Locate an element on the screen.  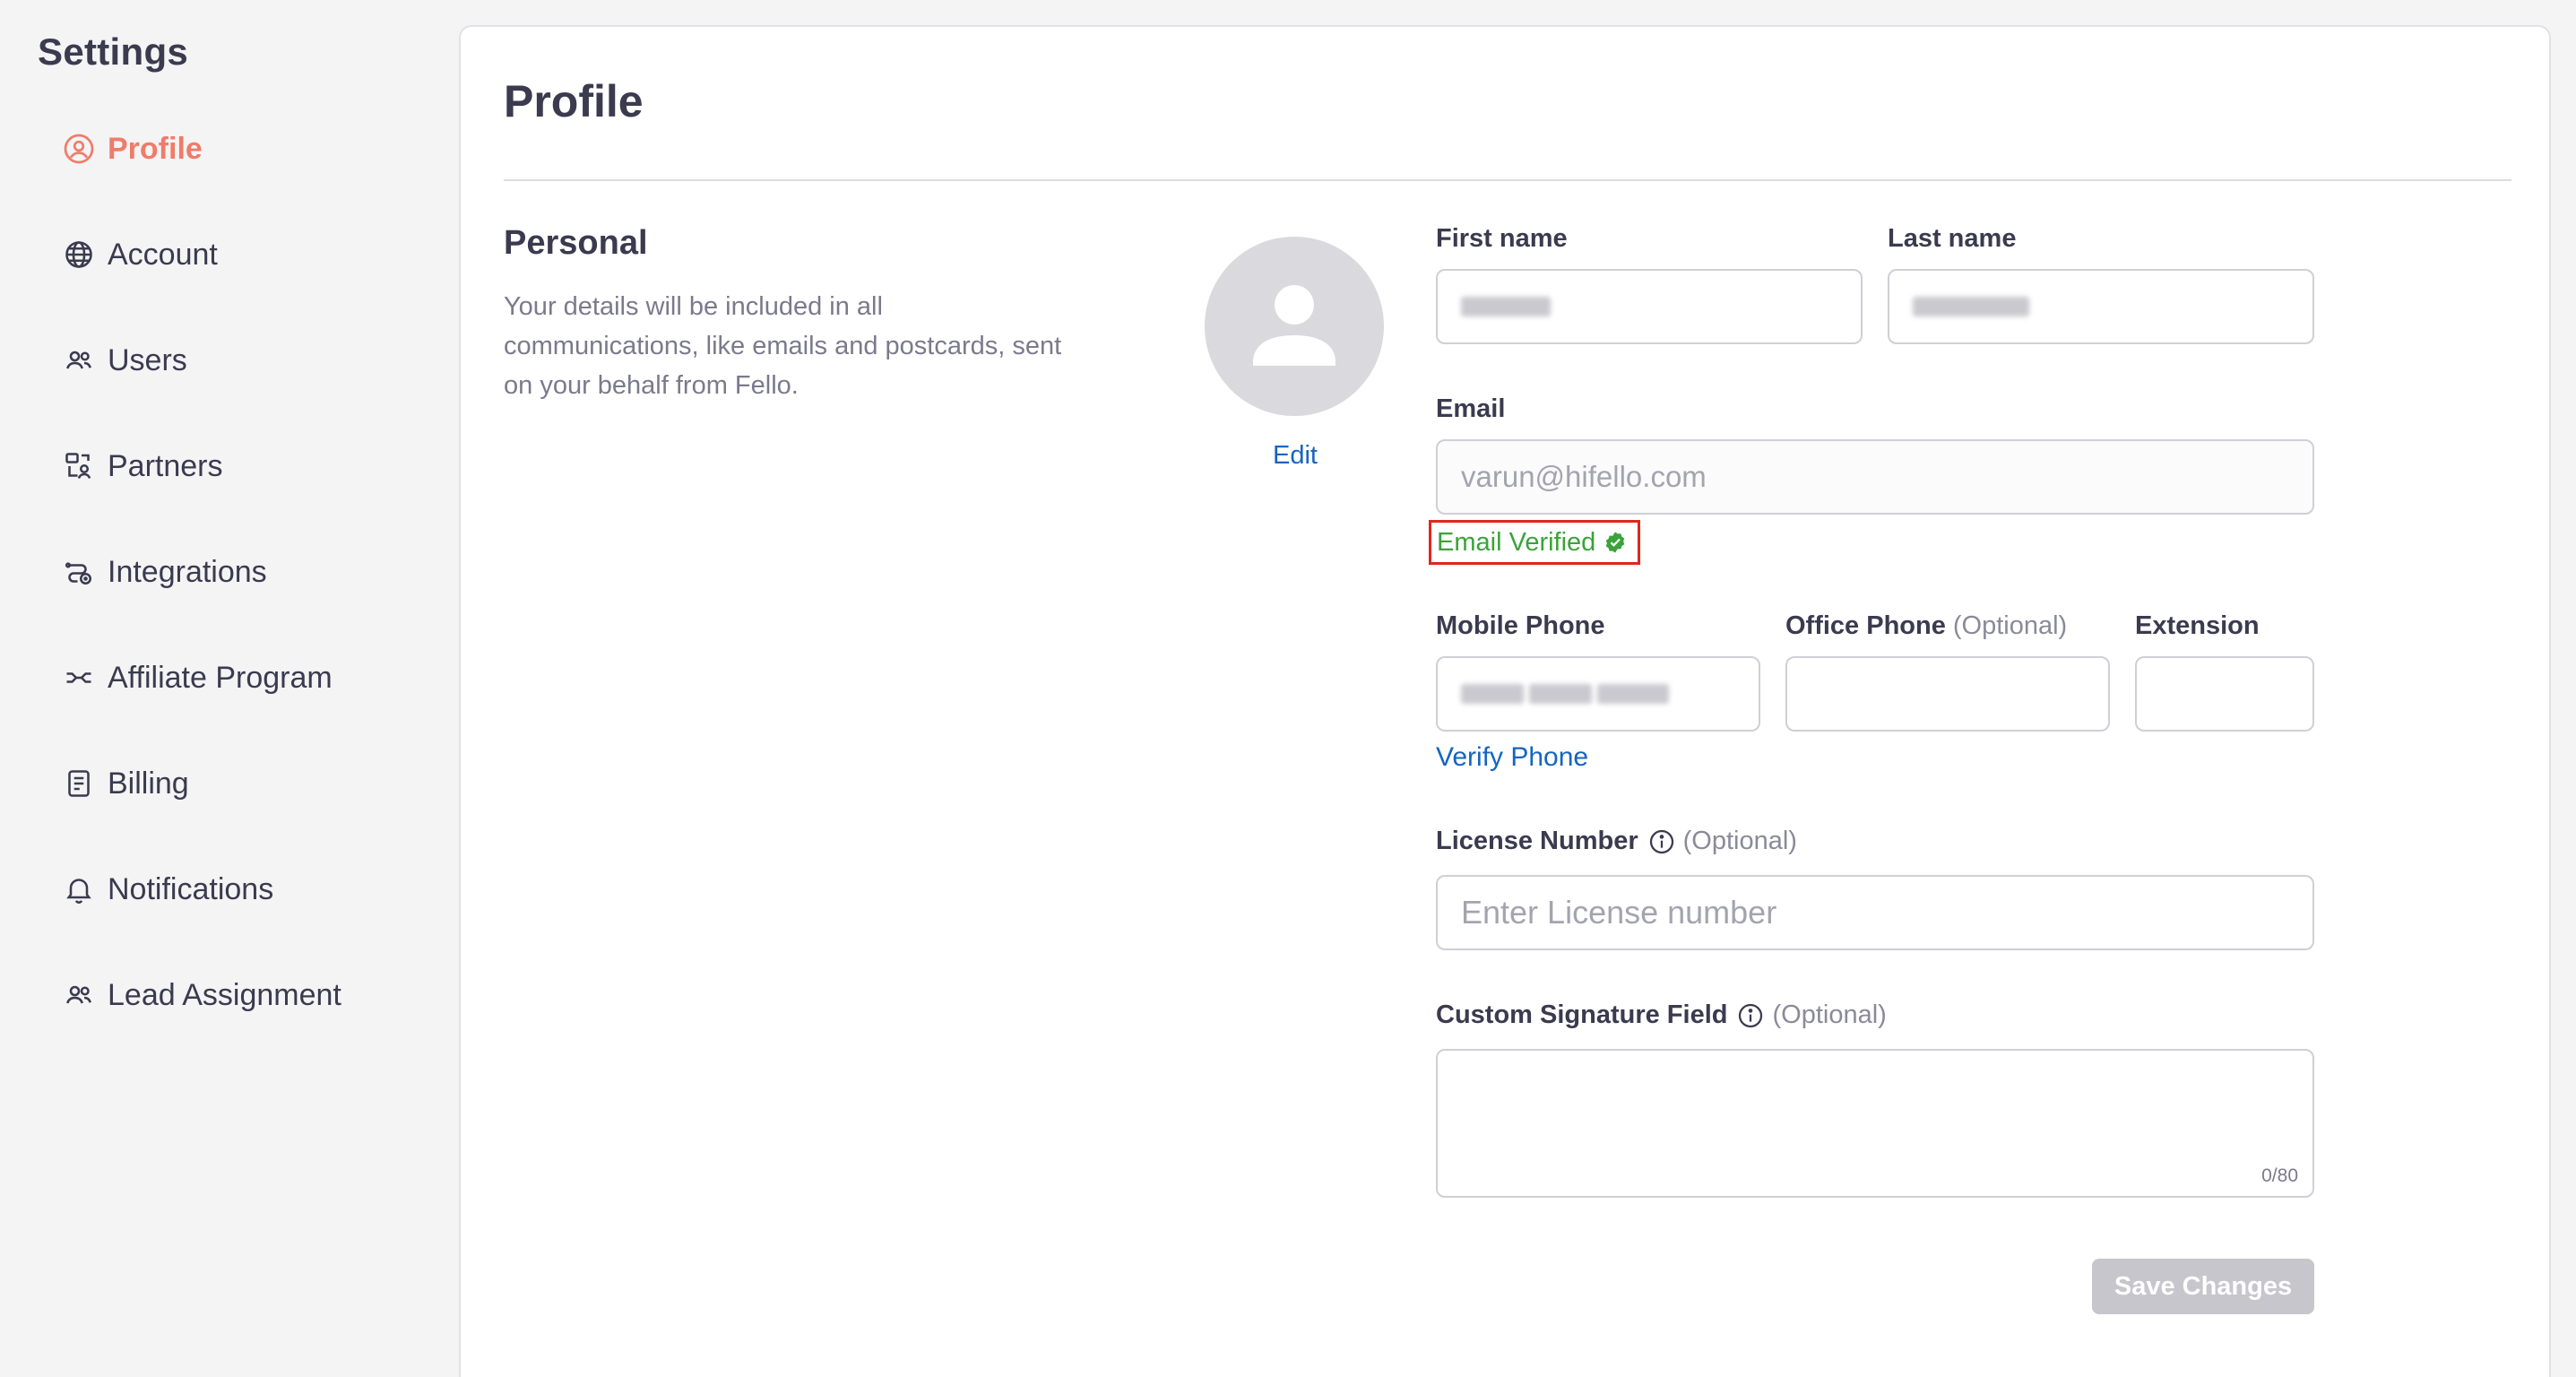
sidebar-item-label: Partners is located at coordinates (165, 465).